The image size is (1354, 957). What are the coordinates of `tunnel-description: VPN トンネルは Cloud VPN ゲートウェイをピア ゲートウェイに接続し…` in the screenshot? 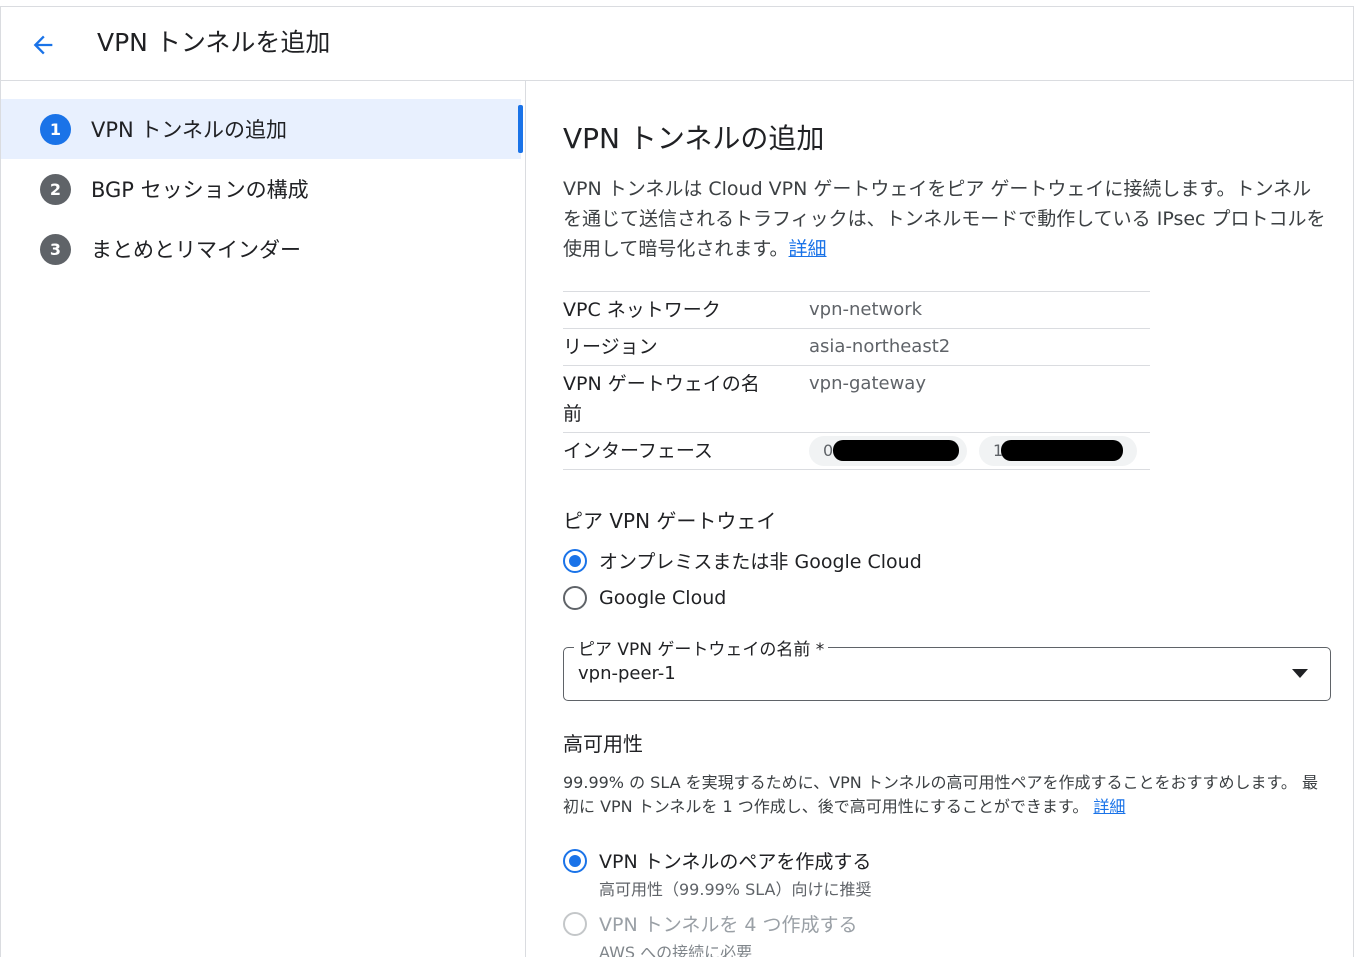 It's located at (945, 219).